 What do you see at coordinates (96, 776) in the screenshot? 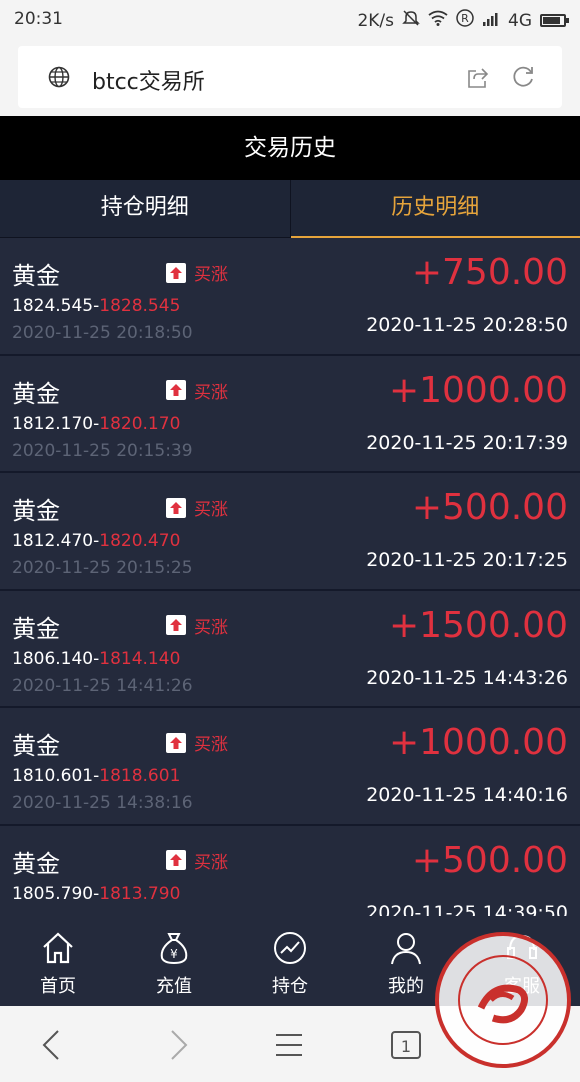
I see `price-range: 1810.601-1818.601` at bounding box center [96, 776].